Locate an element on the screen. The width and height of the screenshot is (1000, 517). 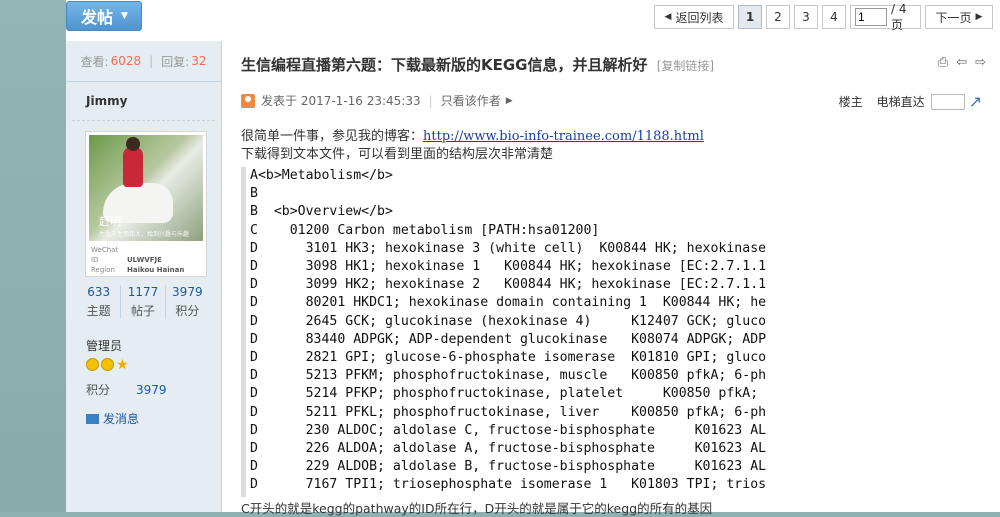
page-2-button: 2 is located at coordinates (778, 17).